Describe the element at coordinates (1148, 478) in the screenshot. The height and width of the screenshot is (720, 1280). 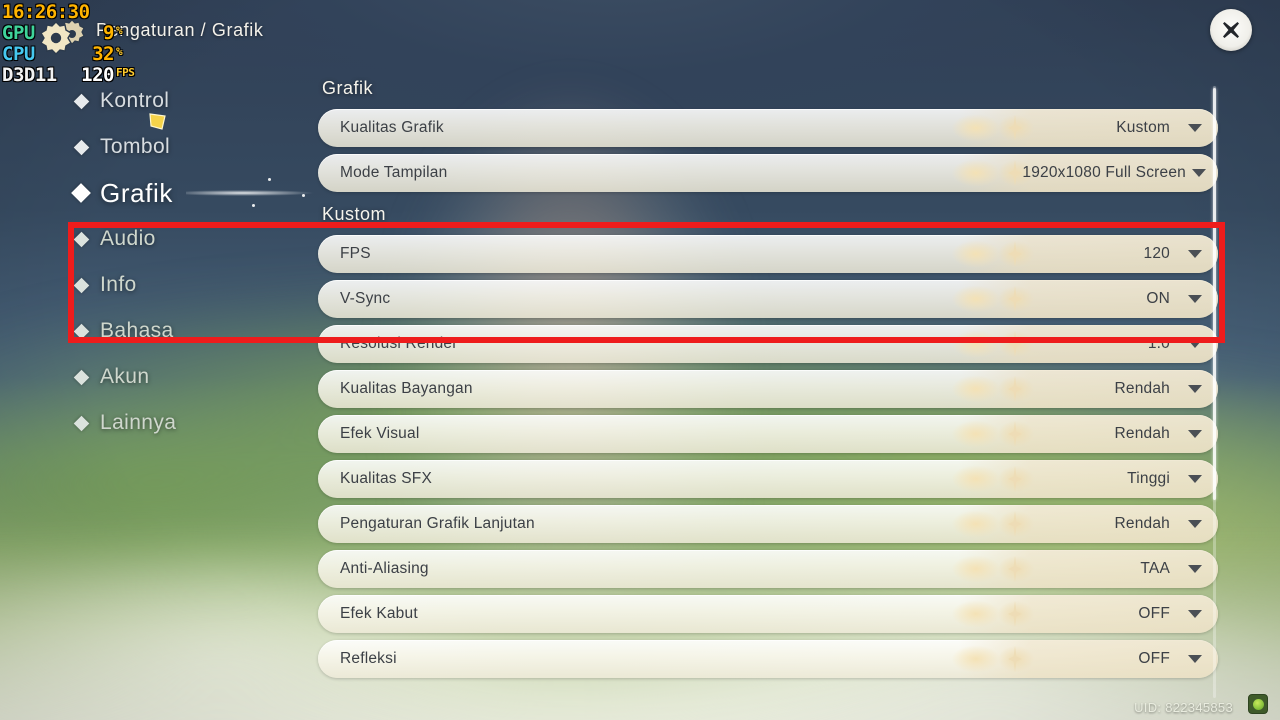
I see `option-value: Tinggi` at that location.